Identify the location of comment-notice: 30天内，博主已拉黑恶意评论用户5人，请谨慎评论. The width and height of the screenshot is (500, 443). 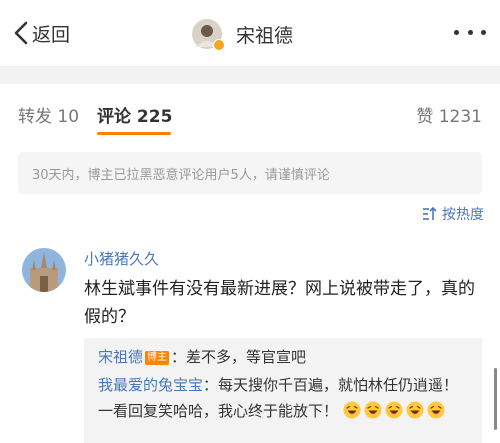
(250, 173).